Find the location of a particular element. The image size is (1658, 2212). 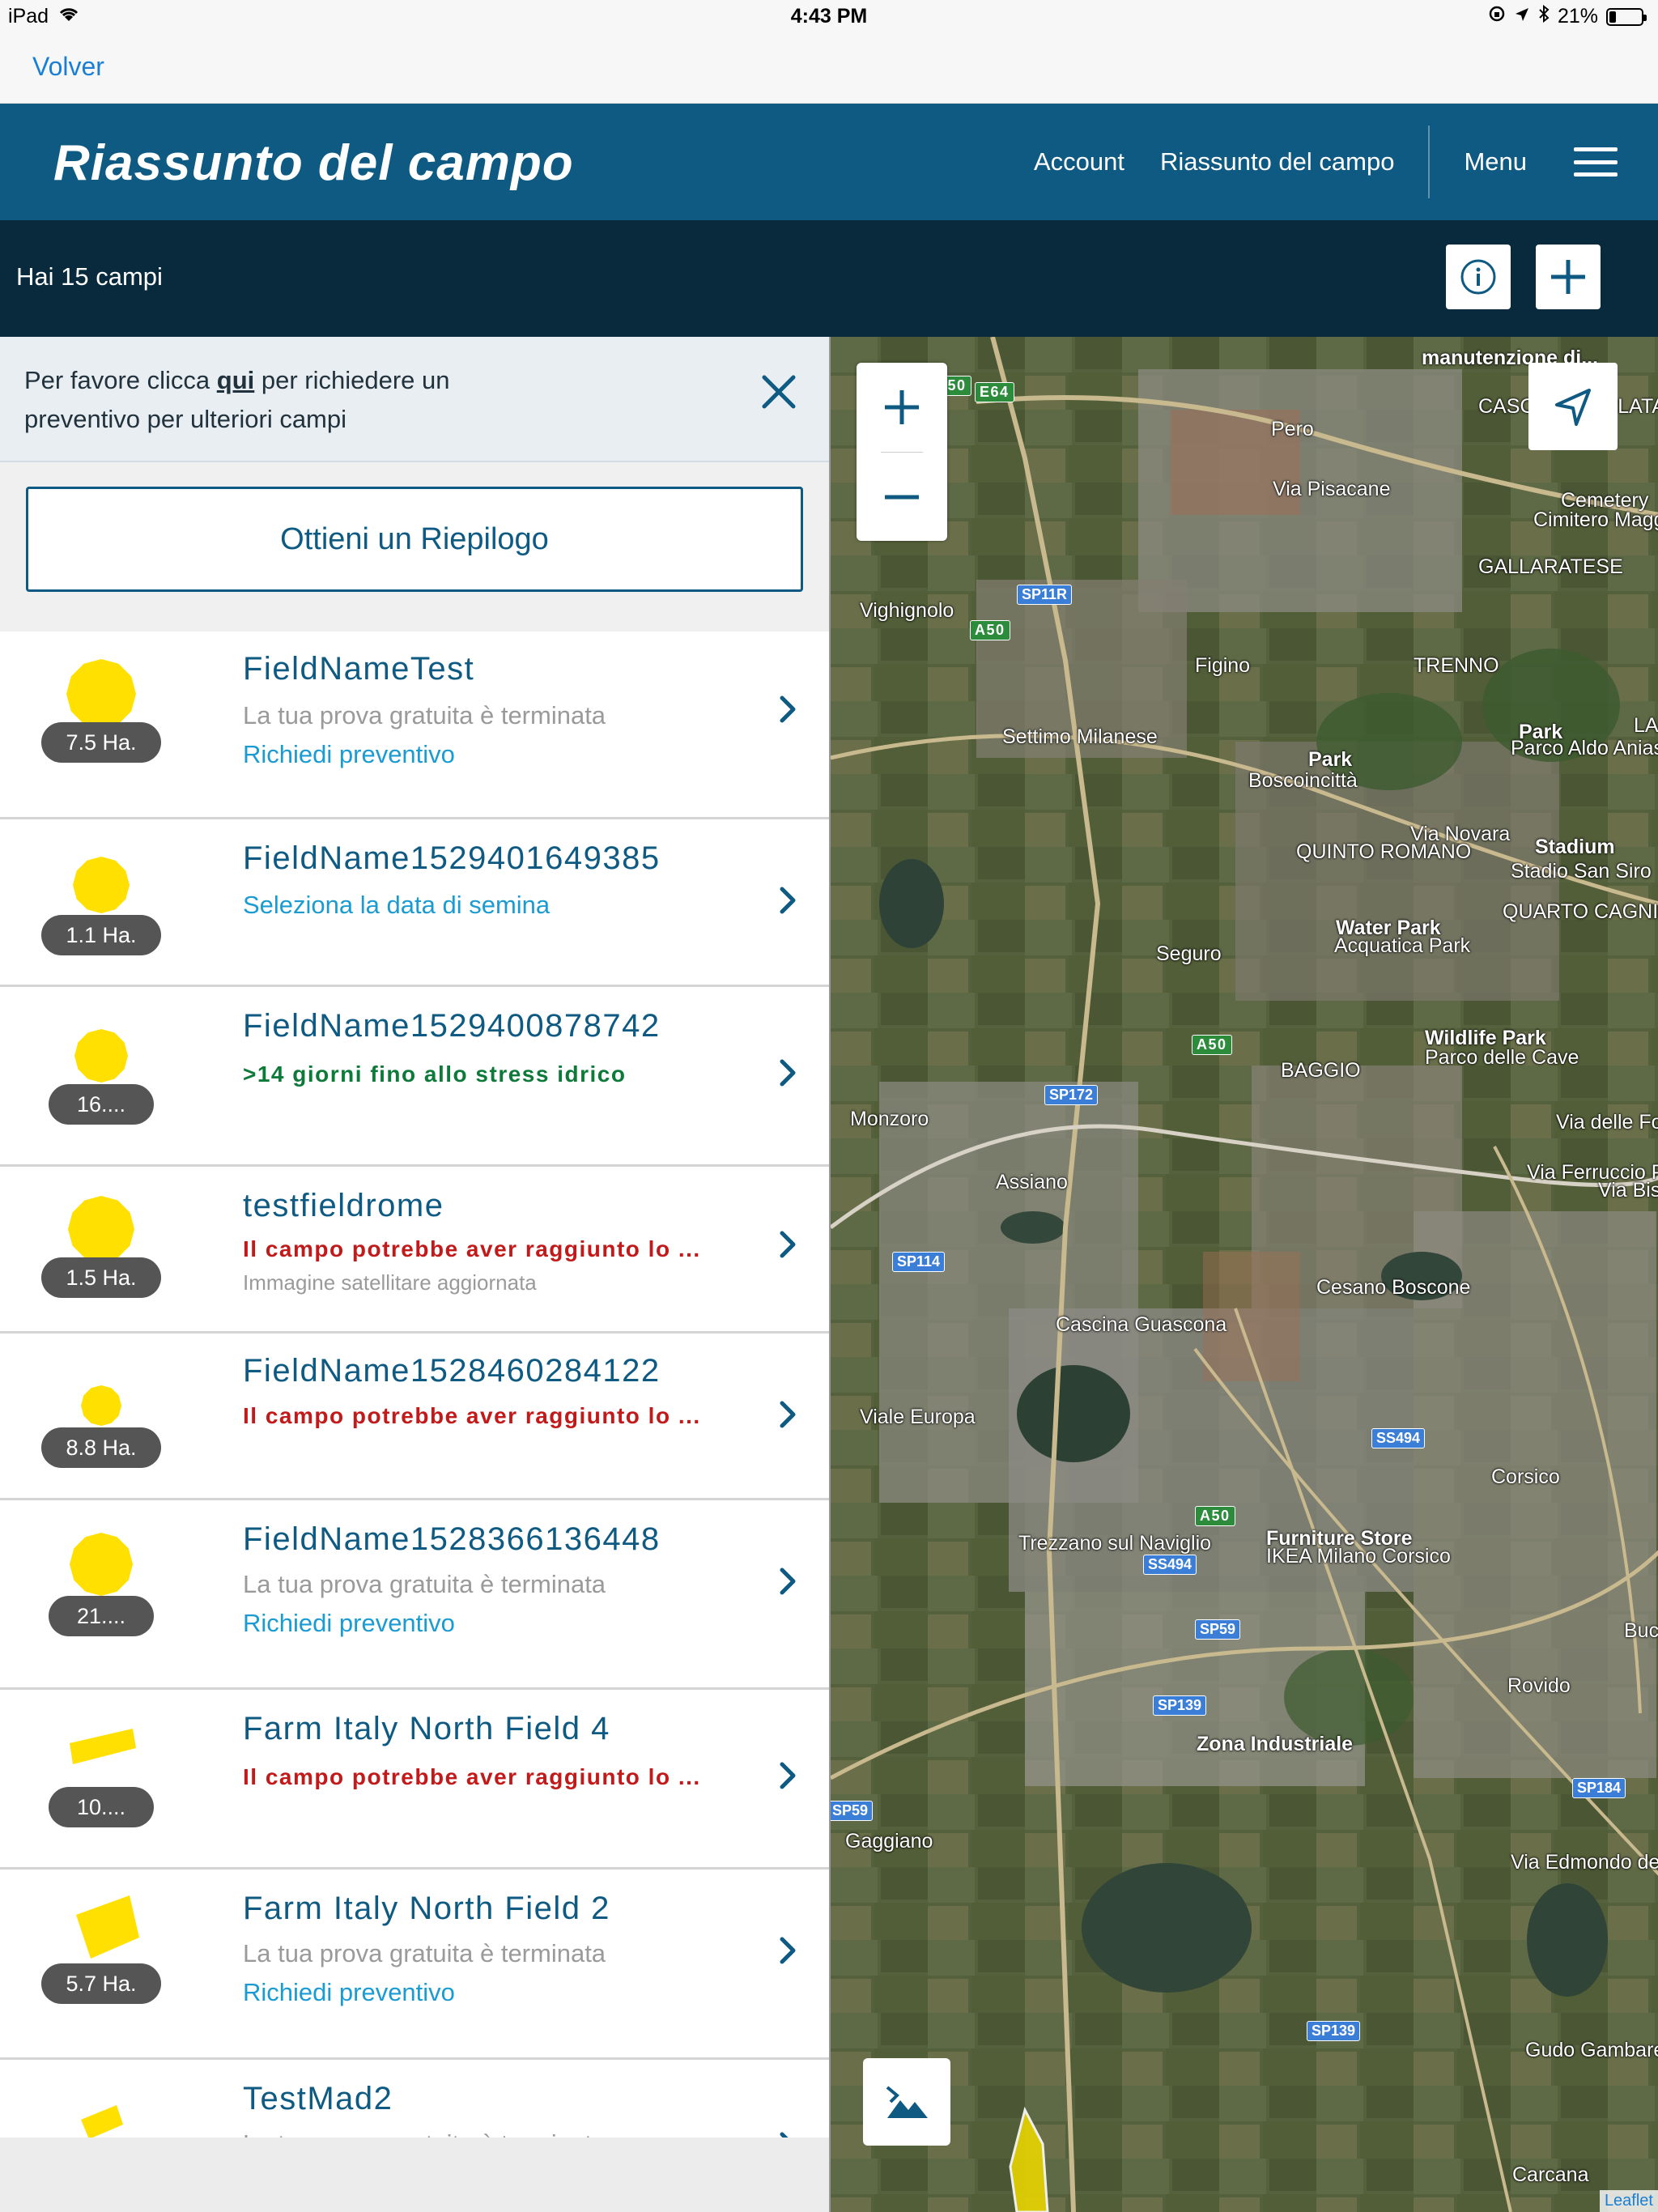

map-place-label: Gudo Gambaredo is located at coordinates (1591, 2050).